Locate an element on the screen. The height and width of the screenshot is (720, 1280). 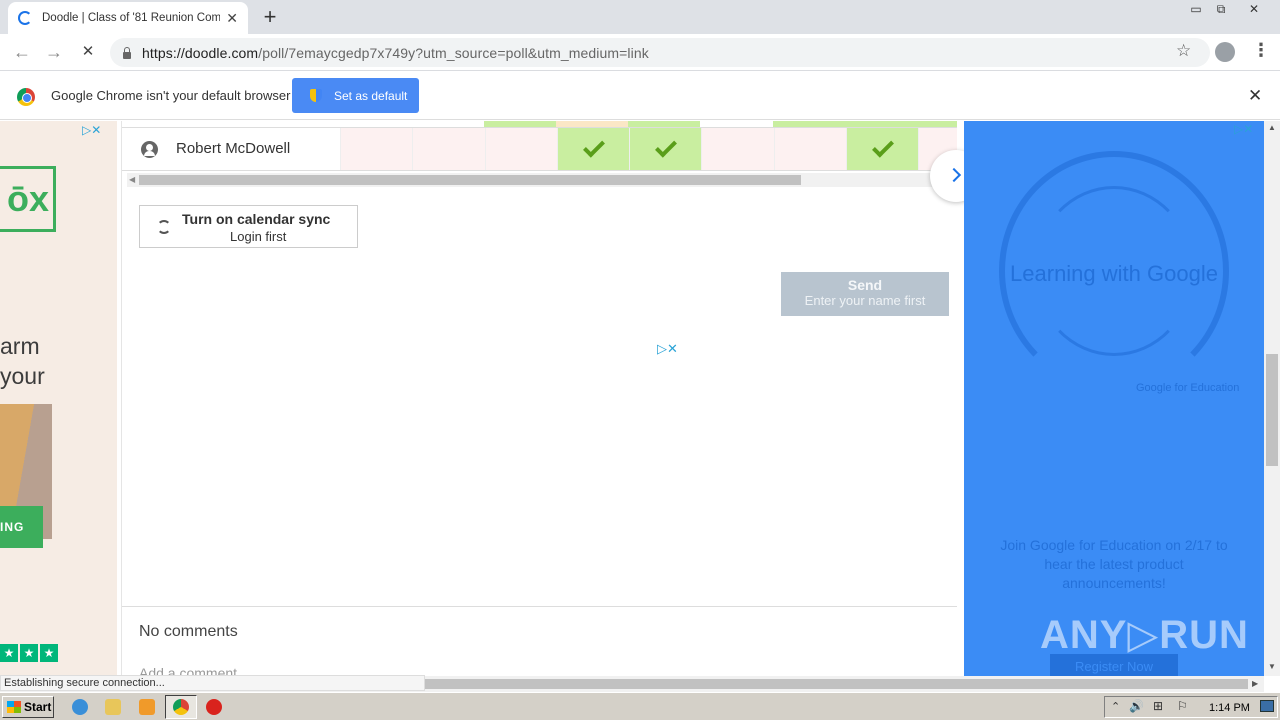
ad-headline: Learning with Google is located at coordinates (1114, 273).